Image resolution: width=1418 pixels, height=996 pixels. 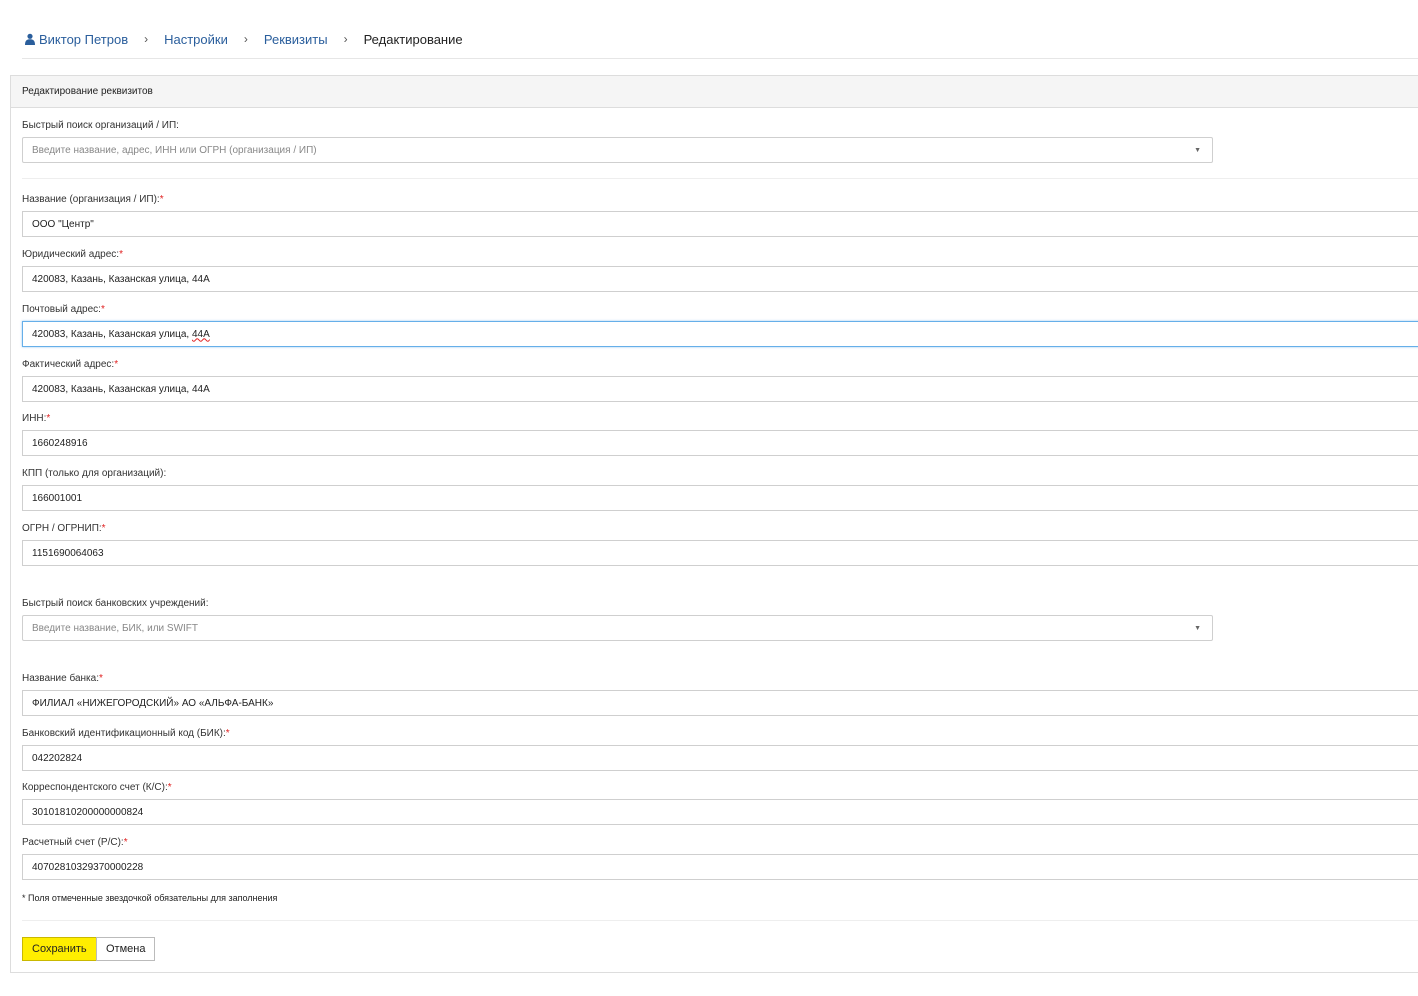 I want to click on breadcrumb-current: Редактирование, so click(x=413, y=39).